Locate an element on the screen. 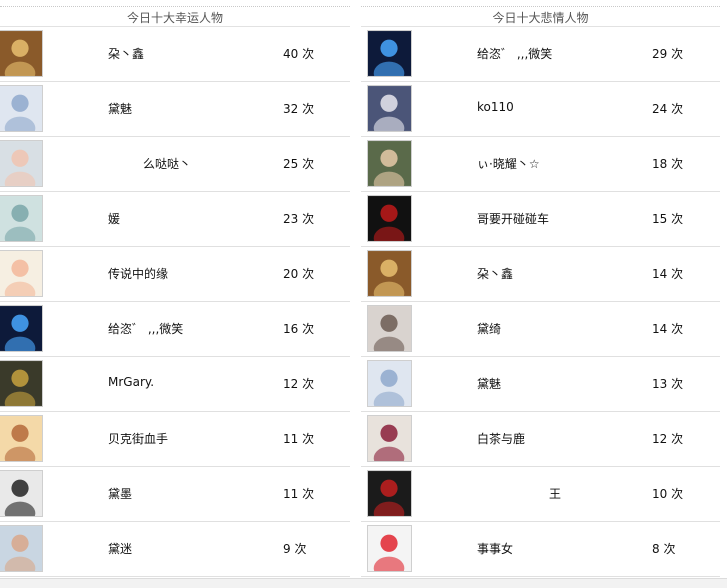 This screenshot has height=588, width=727. anime-boy-avatar is located at coordinates (389, 163).